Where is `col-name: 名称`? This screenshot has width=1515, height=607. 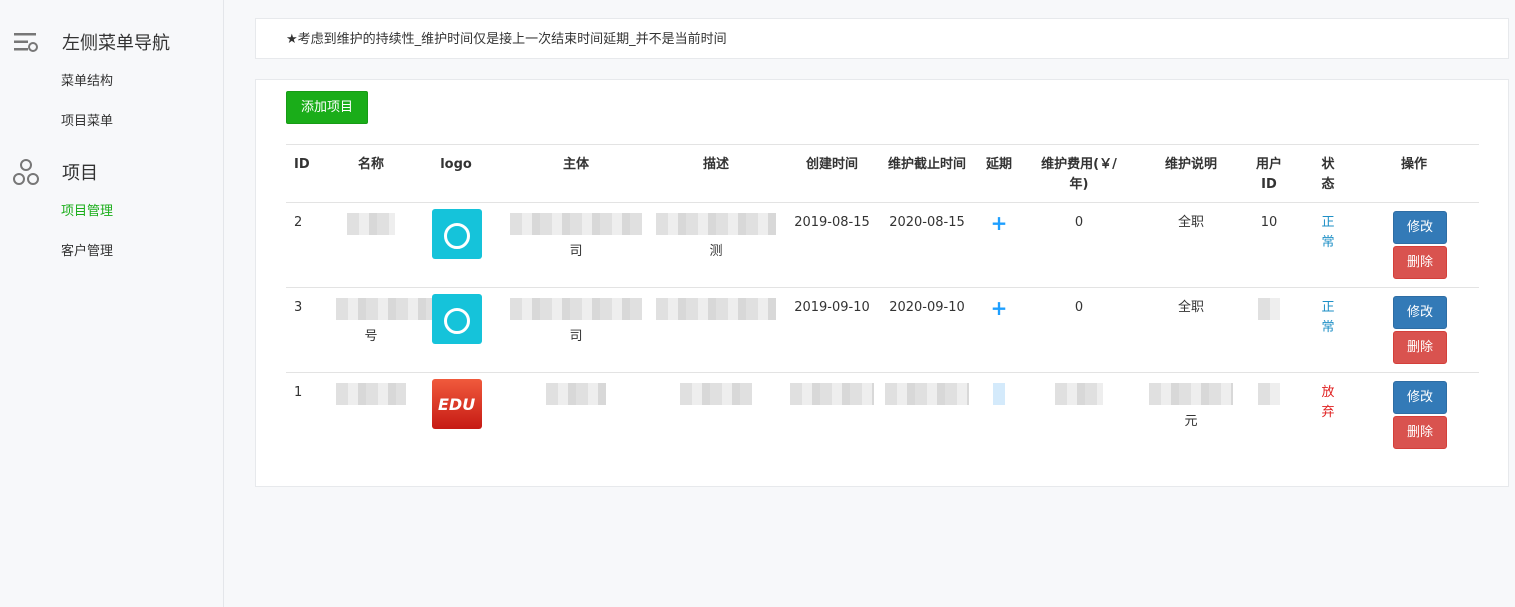
col-name: 名称 is located at coordinates (370, 164).